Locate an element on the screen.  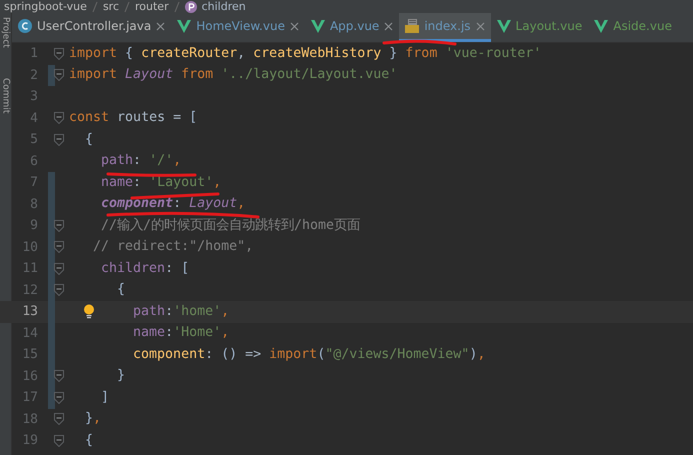
line-number: 9 is located at coordinates (34, 226).